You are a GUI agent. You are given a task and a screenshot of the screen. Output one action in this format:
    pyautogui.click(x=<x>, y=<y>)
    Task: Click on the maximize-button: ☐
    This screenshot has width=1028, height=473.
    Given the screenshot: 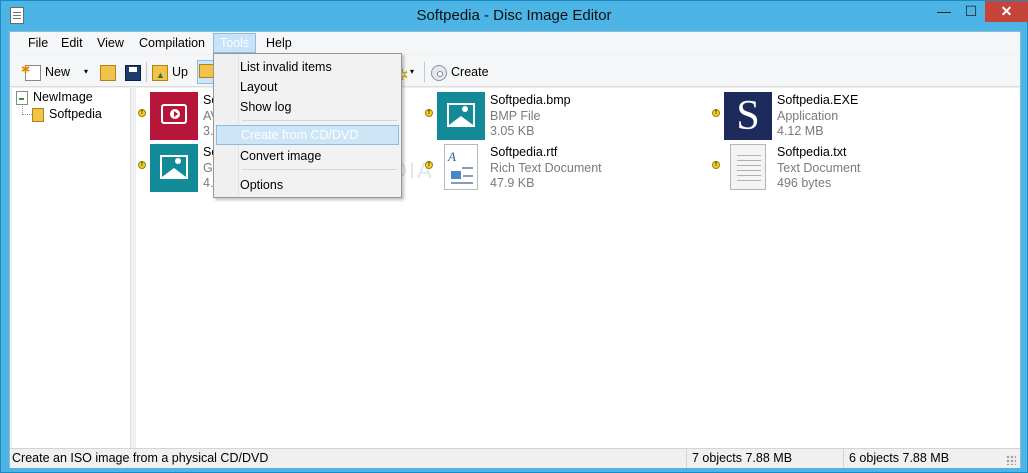 What is the action you would take?
    pyautogui.click(x=971, y=11)
    